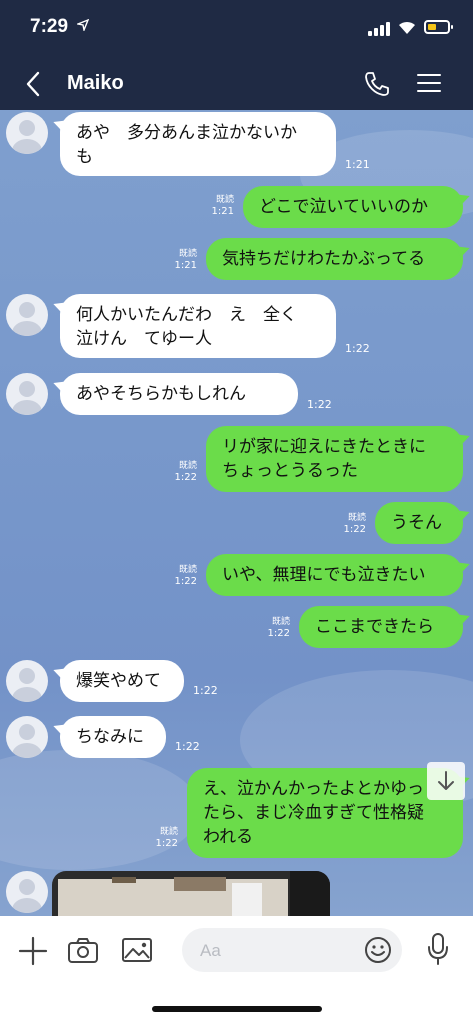 Image resolution: width=473 pixels, height=1024 pixels. What do you see at coordinates (325, 813) in the screenshot?
I see `outgoing-message: え、泣かんかったよとかゆっ たら、まじ冷血すぎて性格疑 われる` at bounding box center [325, 813].